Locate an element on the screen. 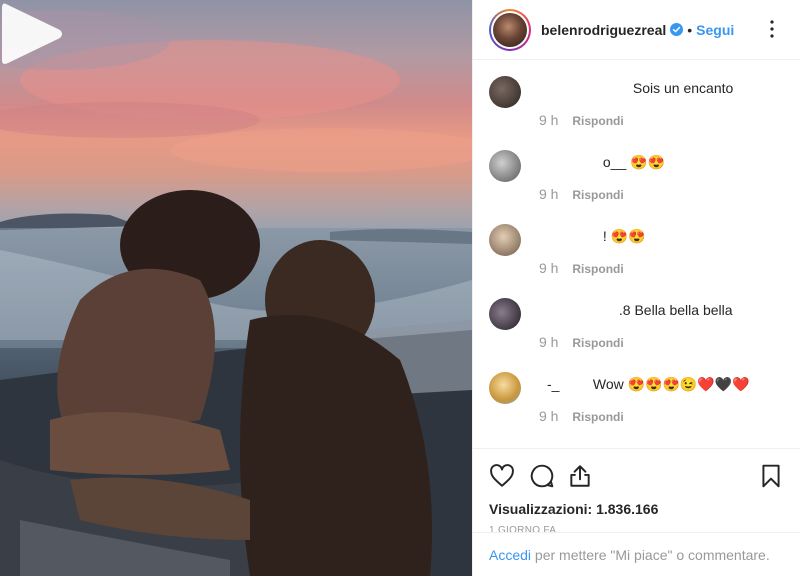  comment-text-row: Sois un encanto is located at coordinates (654, 88).